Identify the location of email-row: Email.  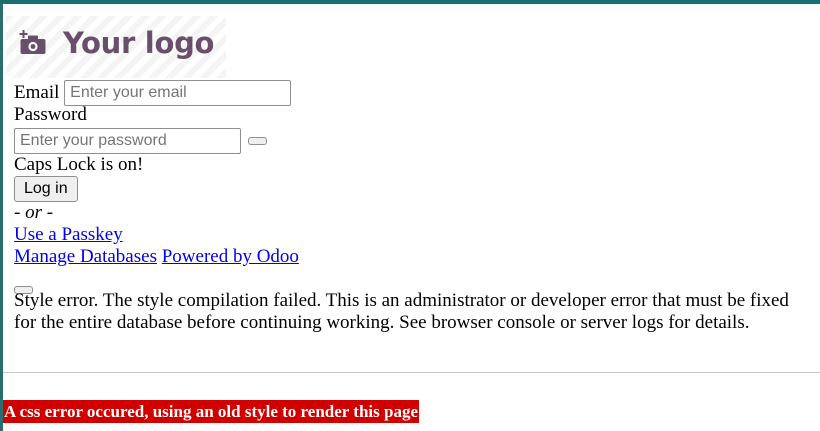
(153, 93).